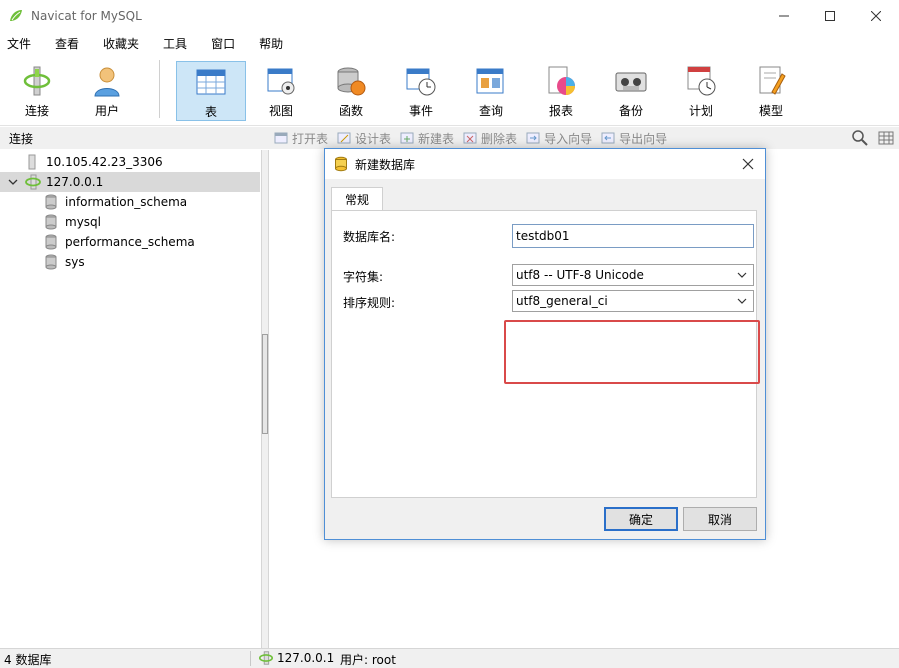  Describe the element at coordinates (130, 182) in the screenshot. I see `tree-item-connection-selected: 127.0.0.1` at that location.